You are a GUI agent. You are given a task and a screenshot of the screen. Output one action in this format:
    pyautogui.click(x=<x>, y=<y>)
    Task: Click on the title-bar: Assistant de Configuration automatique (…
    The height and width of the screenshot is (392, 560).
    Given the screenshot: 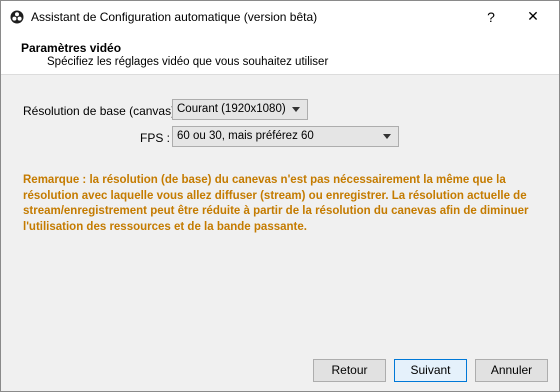 What is the action you would take?
    pyautogui.click(x=280, y=16)
    